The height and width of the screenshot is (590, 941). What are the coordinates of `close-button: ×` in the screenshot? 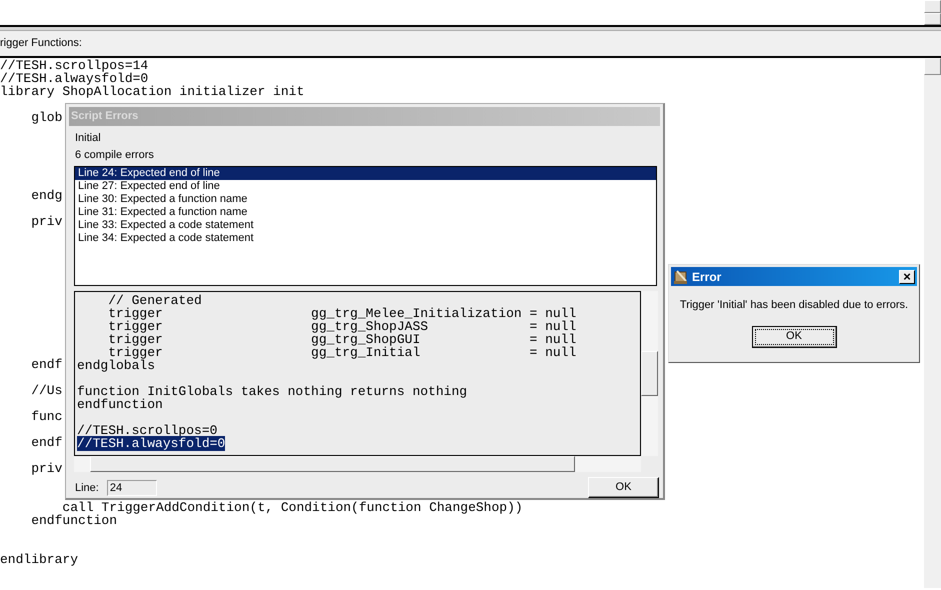 It's located at (907, 277).